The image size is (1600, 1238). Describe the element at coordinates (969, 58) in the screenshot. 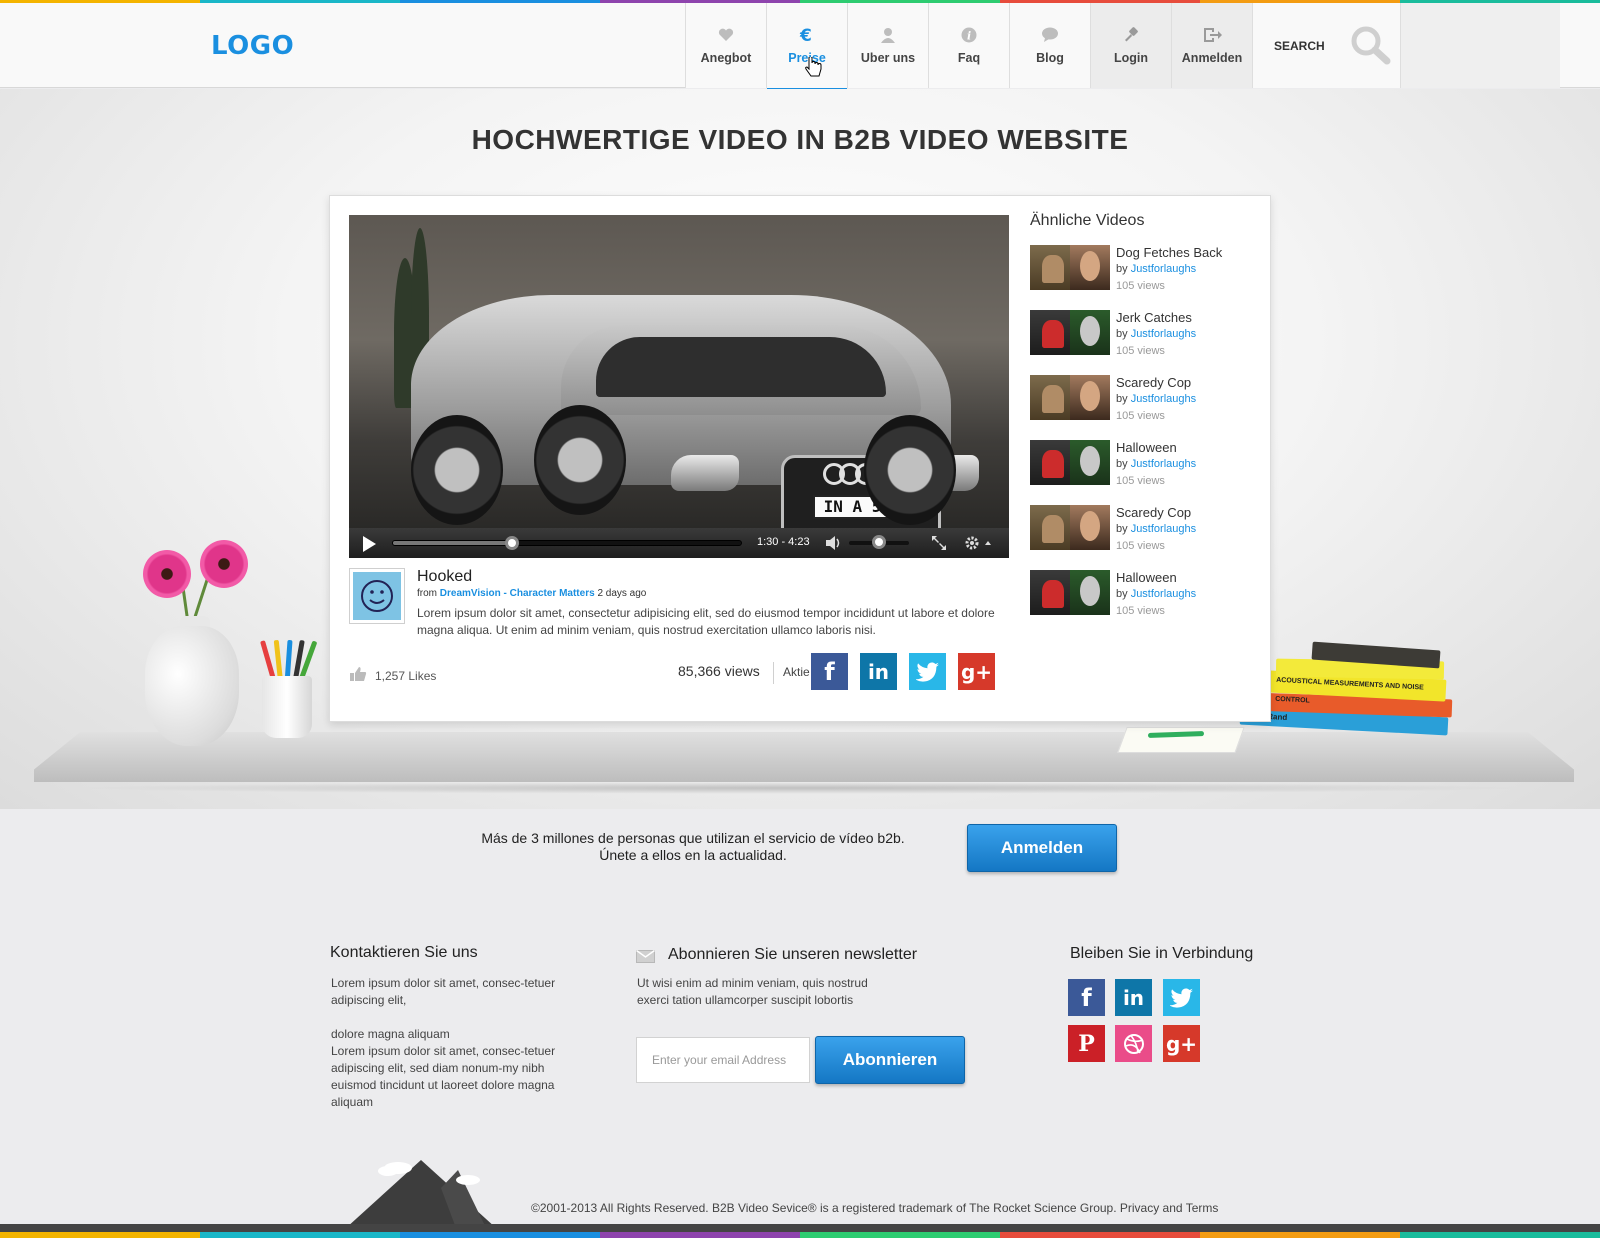

I see `nav-label: Faq` at that location.